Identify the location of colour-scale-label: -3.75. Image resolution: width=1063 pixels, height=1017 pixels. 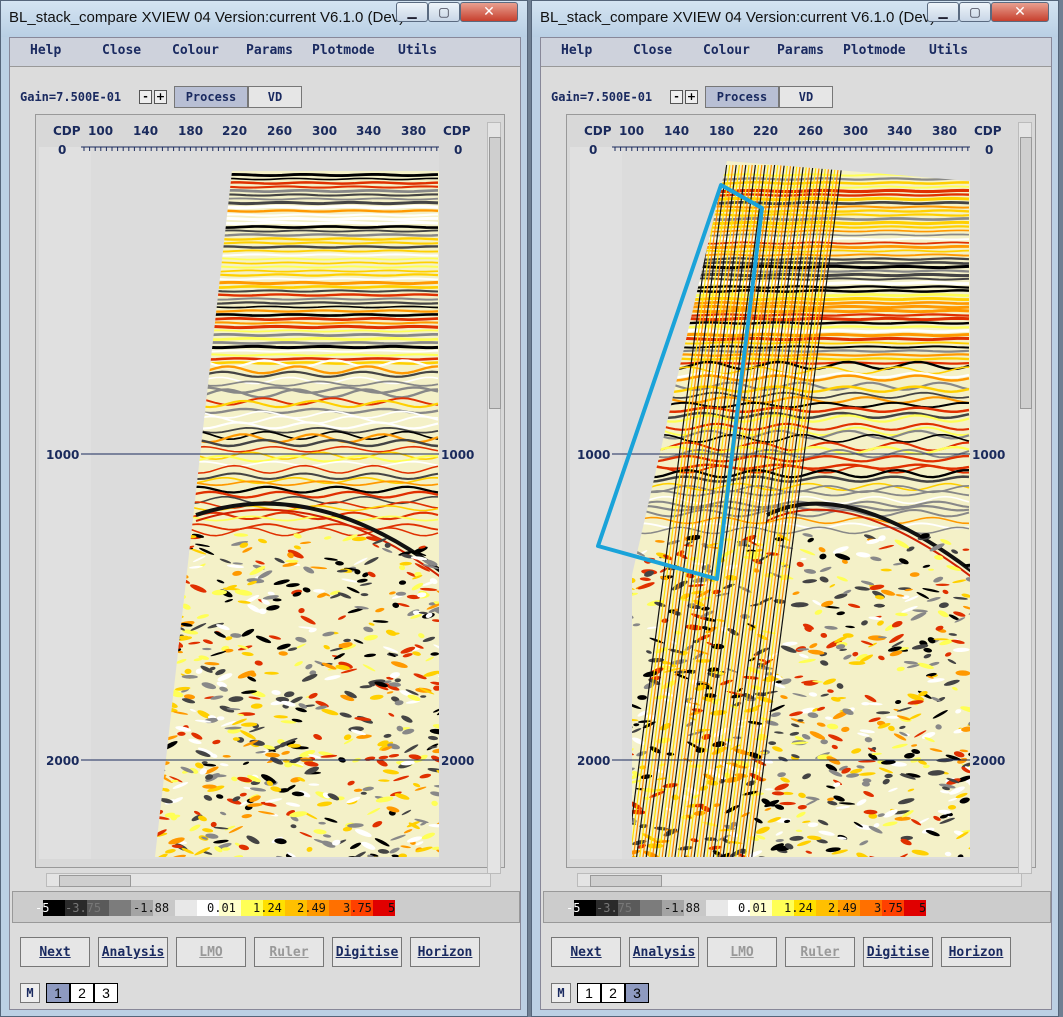
(614, 908).